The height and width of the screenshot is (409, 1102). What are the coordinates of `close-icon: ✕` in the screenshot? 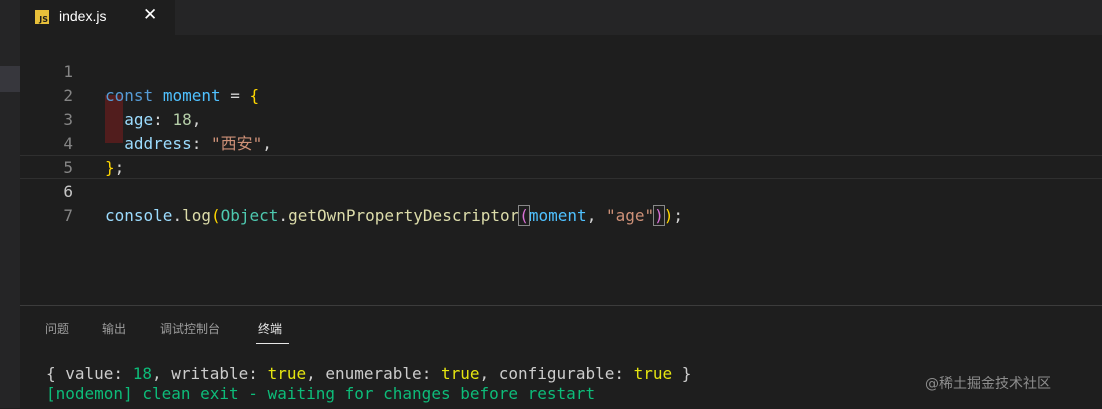 It's located at (150, 15).